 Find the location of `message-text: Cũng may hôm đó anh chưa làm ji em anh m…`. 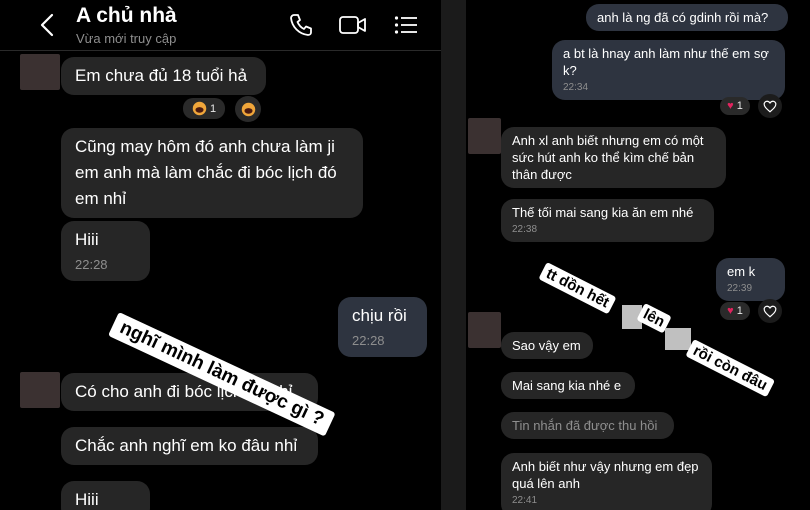

message-text: Cũng may hôm đó anh chưa làm ji em anh m… is located at coordinates (206, 172).